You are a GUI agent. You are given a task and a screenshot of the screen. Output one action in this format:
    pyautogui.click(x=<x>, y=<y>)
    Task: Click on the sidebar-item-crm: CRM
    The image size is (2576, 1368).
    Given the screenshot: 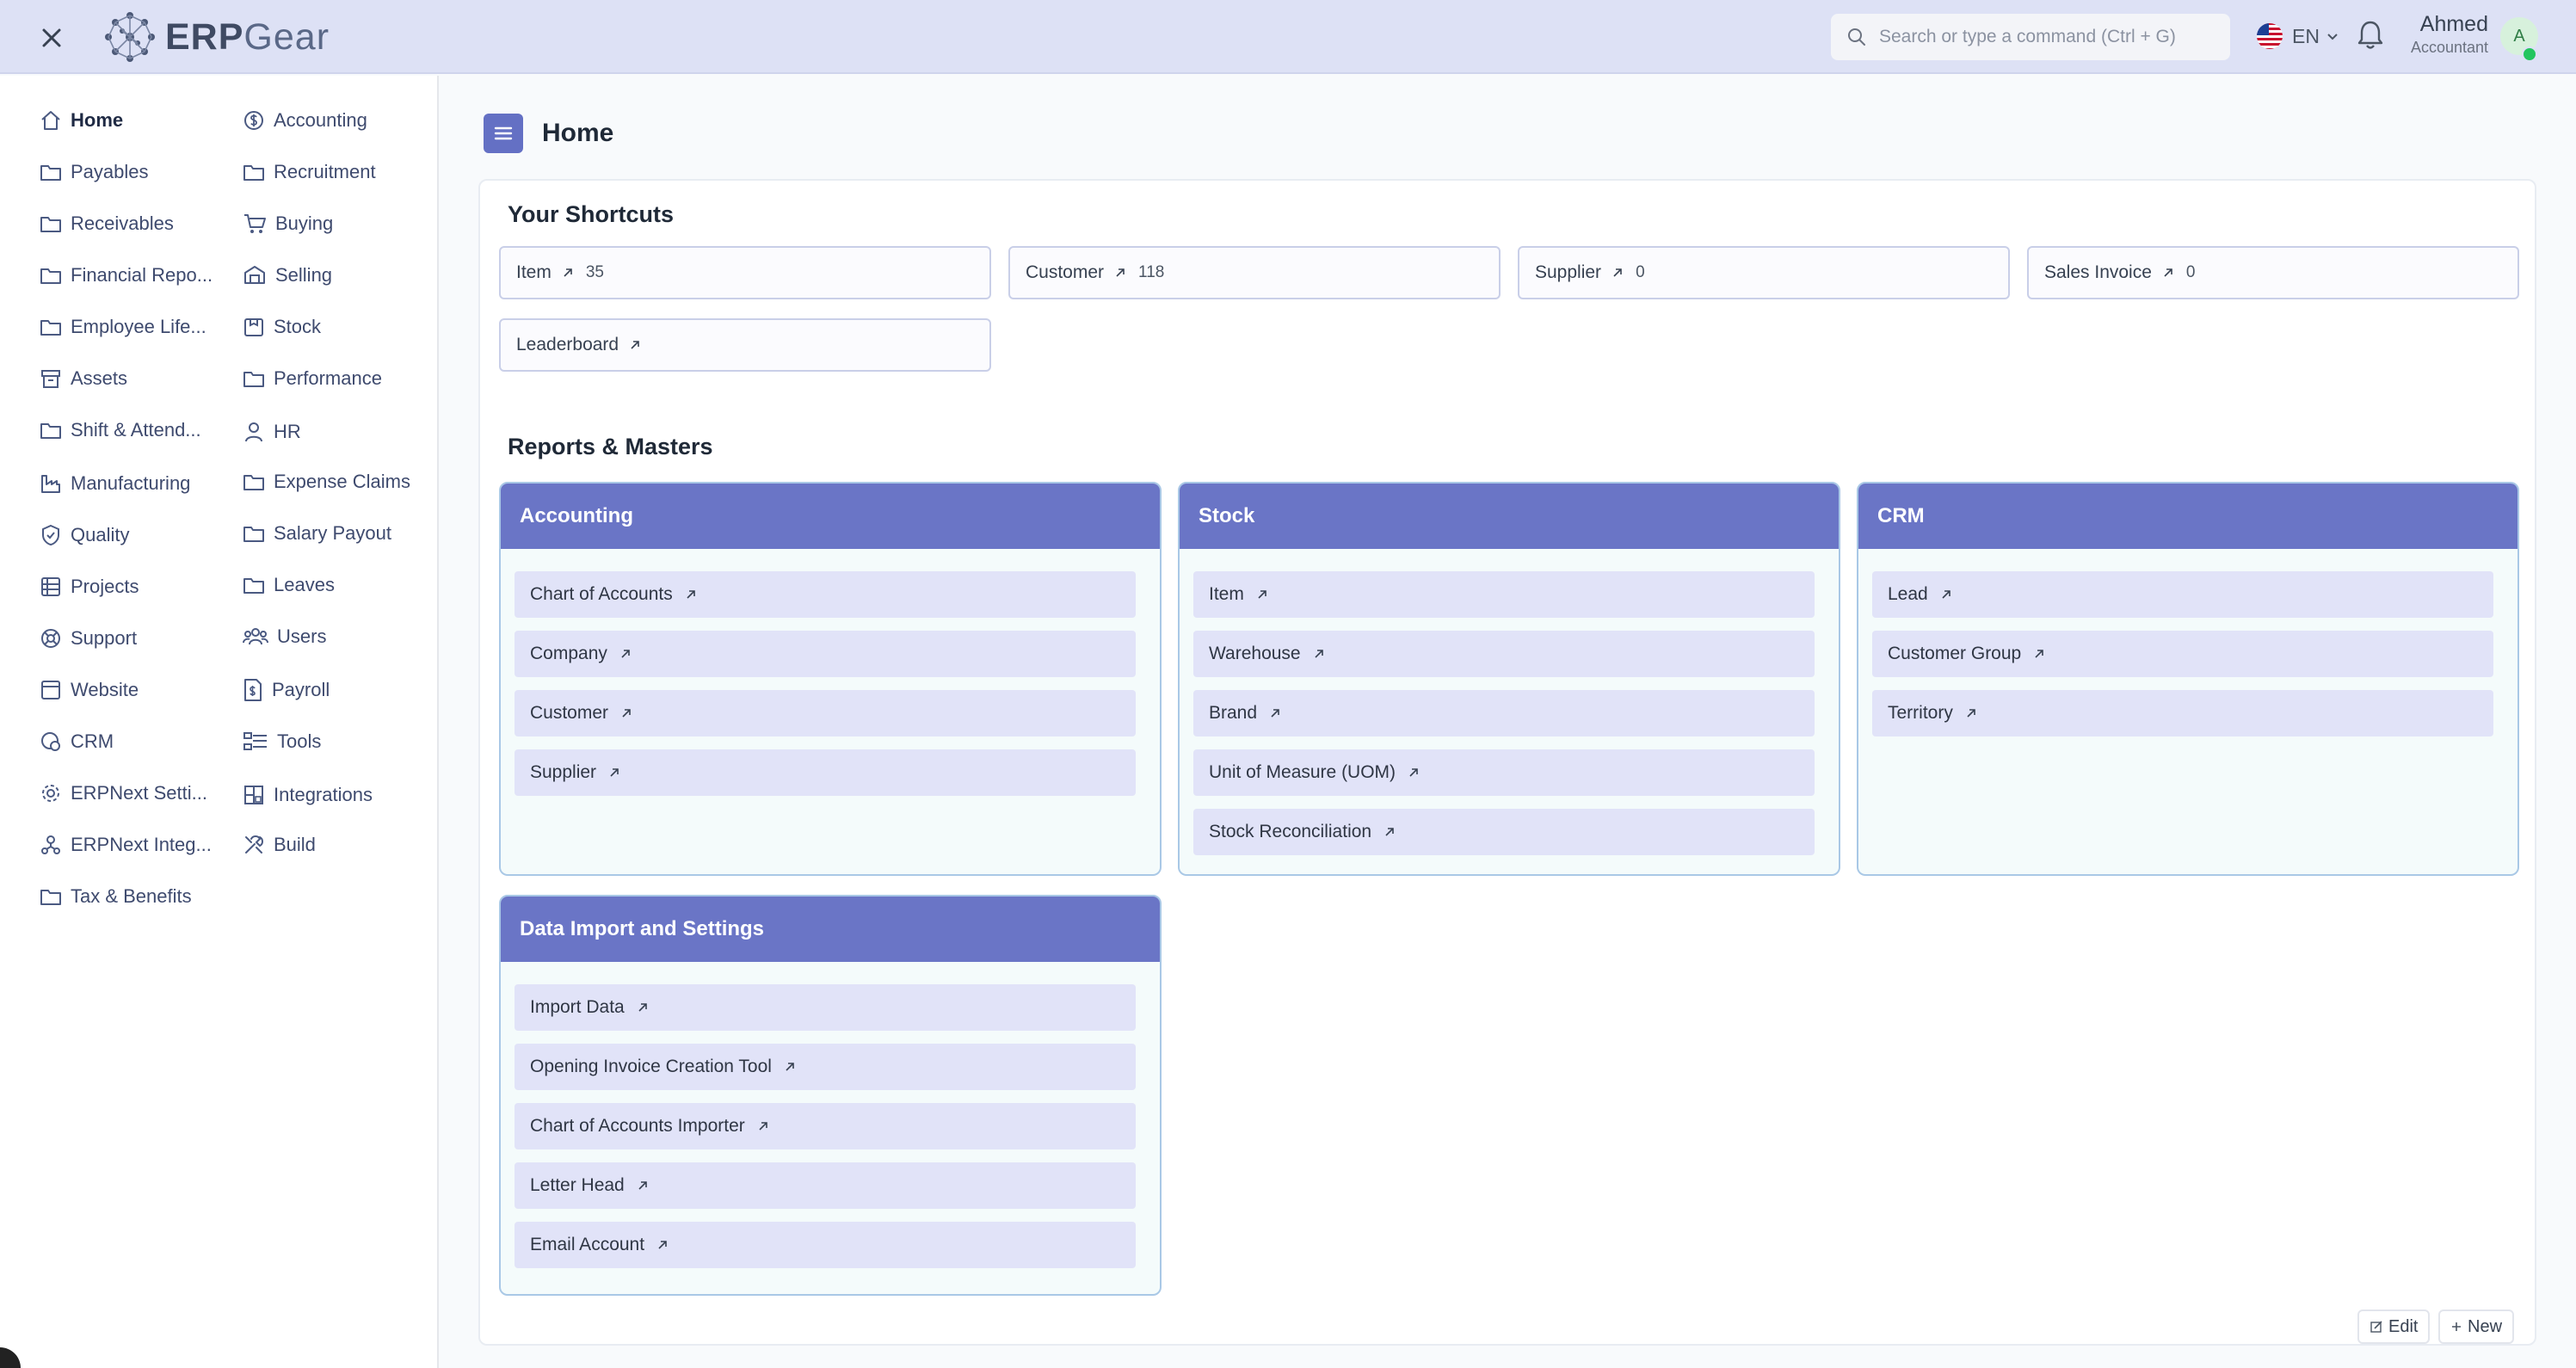 What is the action you would take?
    pyautogui.click(x=77, y=741)
    